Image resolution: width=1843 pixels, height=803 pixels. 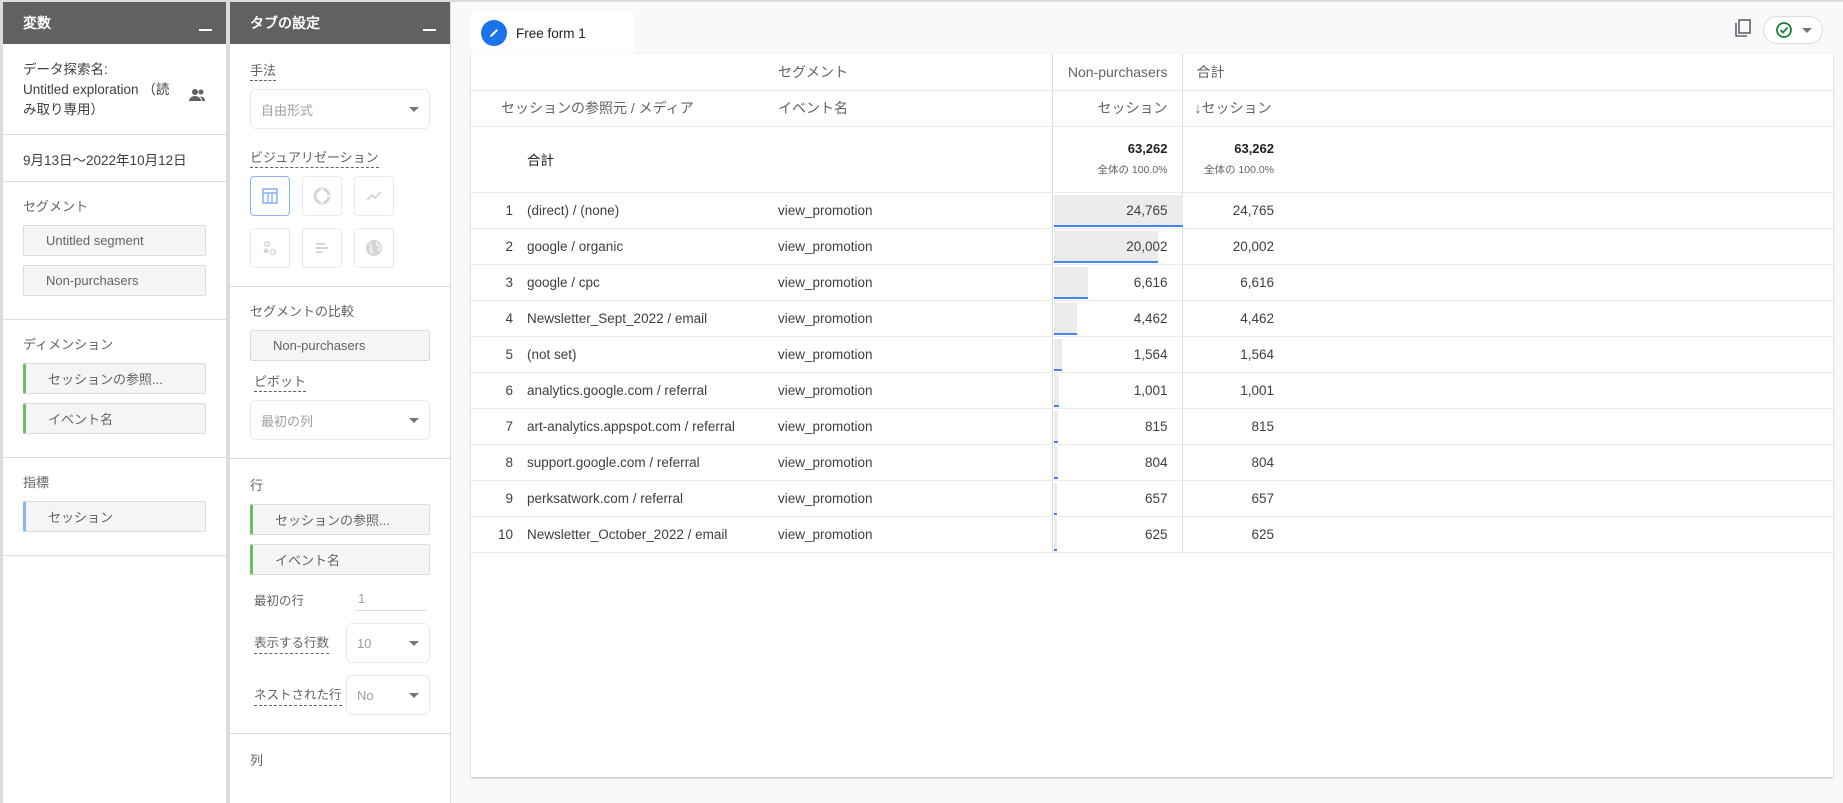 I want to click on exploration-name: データ探索名: Untitled exploration （読み取り専用）, so click(x=114, y=90).